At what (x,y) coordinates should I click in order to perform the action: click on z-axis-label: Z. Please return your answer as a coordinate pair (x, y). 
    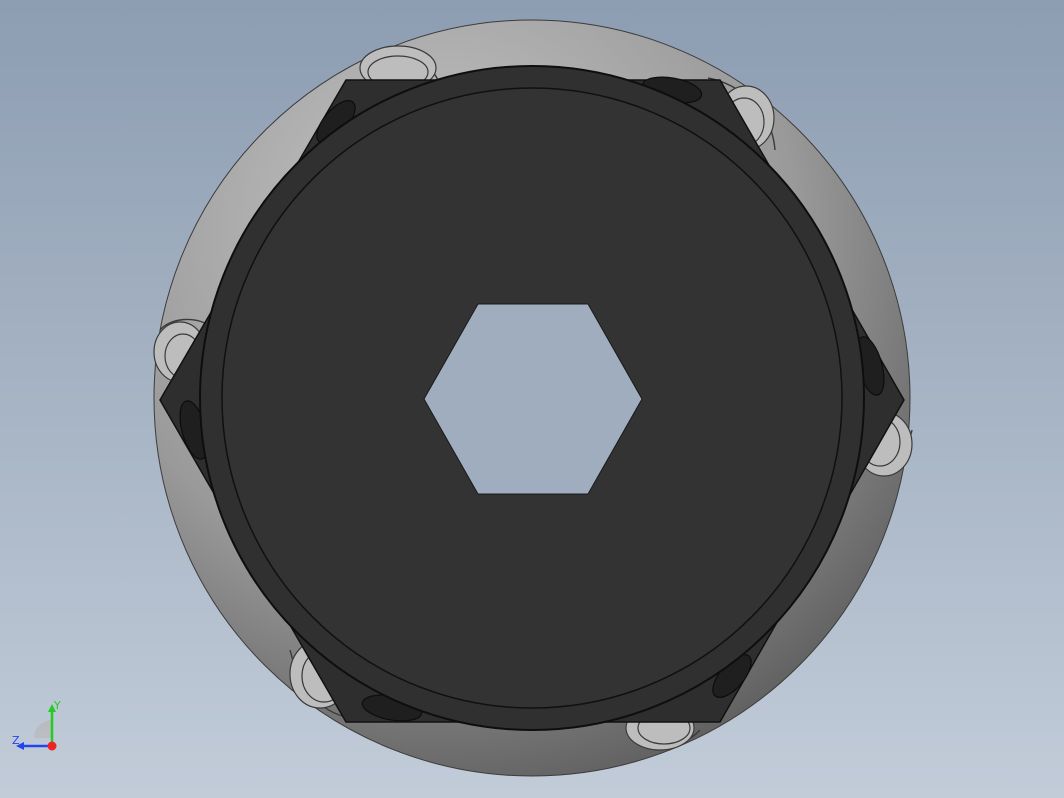
    Looking at the image, I should click on (16, 740).